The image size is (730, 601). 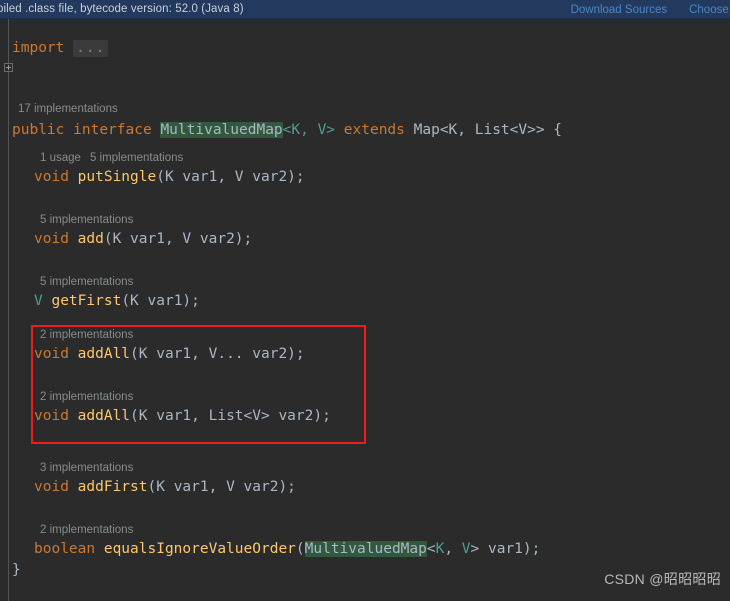 What do you see at coordinates (409, 130) in the screenshot?
I see `sp4` at bounding box center [409, 130].